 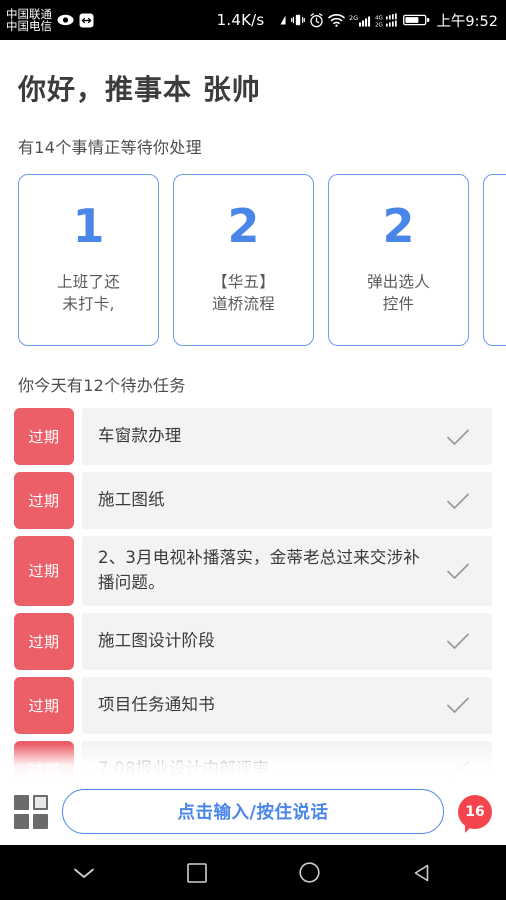 I want to click on task-row-body: 施工图设计阶段, so click(x=287, y=641).